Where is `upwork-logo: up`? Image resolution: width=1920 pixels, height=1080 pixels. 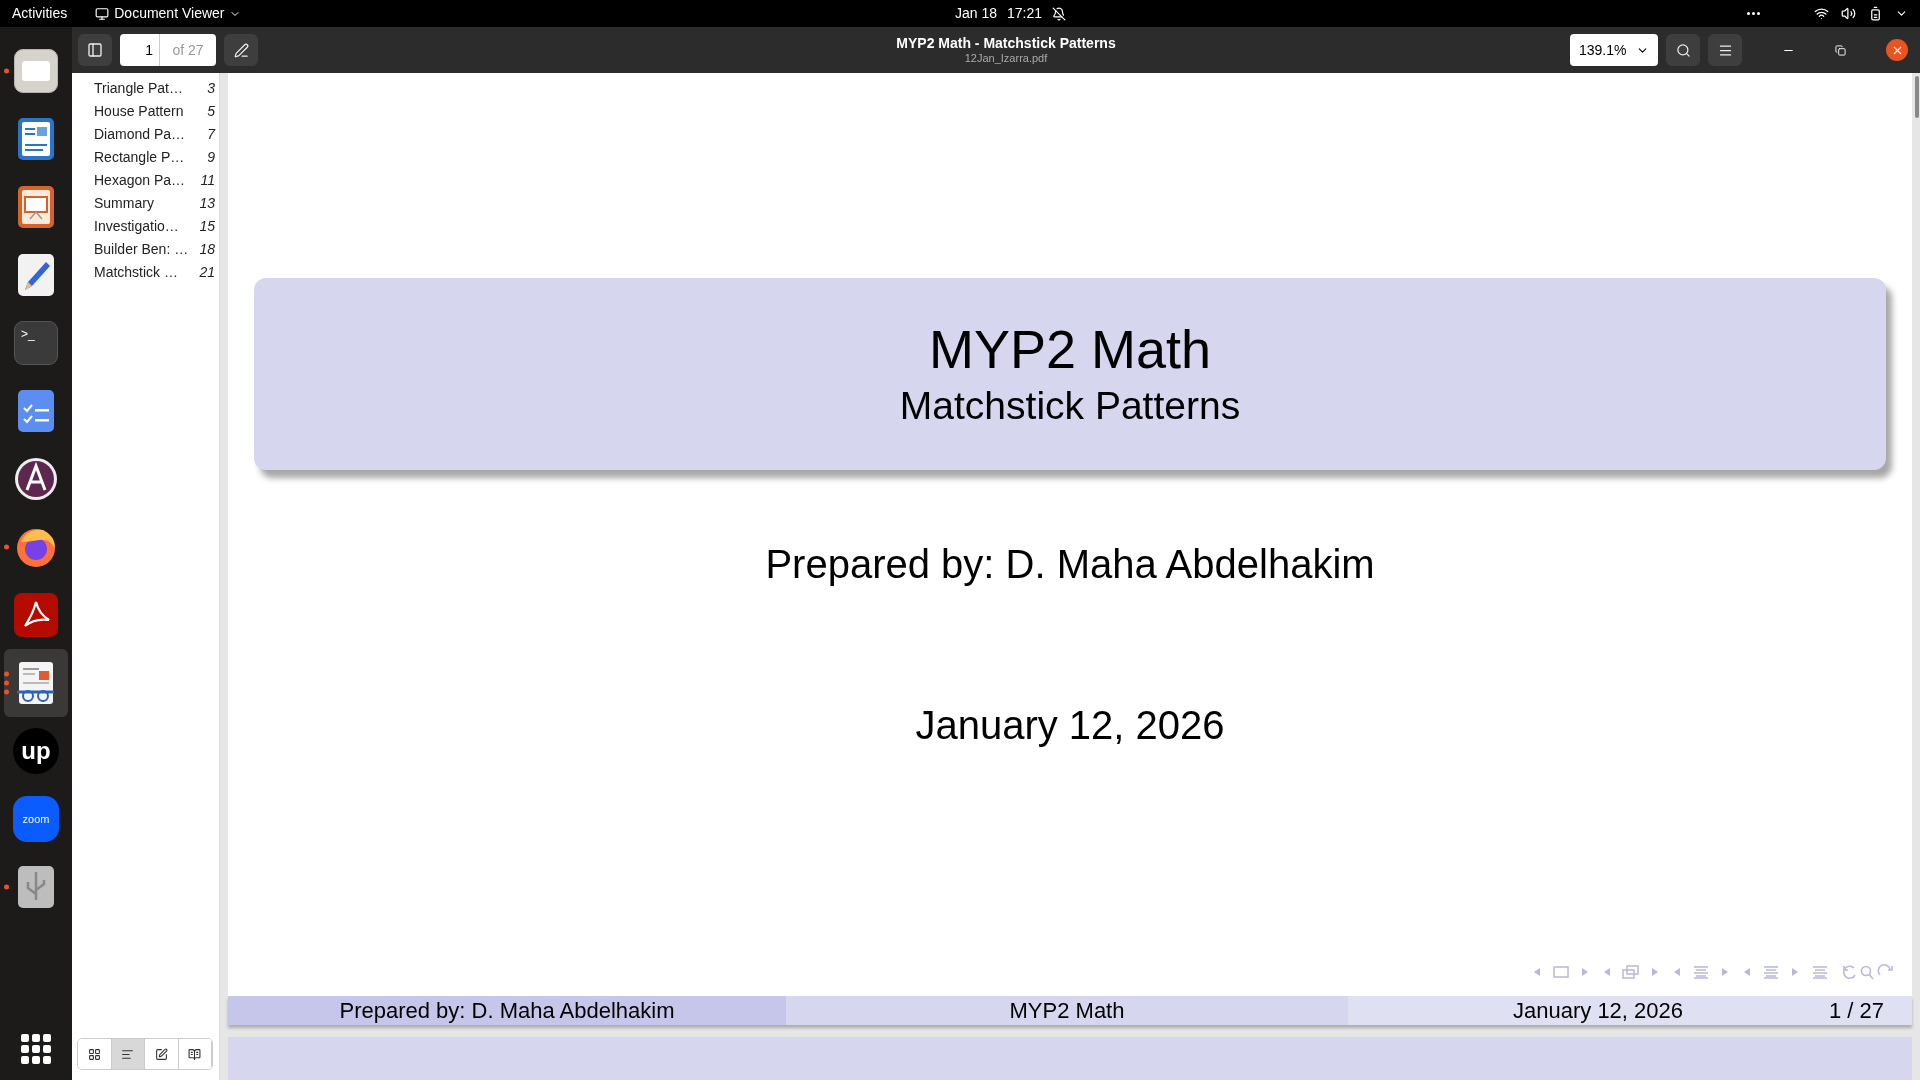 upwork-logo: up is located at coordinates (36, 751).